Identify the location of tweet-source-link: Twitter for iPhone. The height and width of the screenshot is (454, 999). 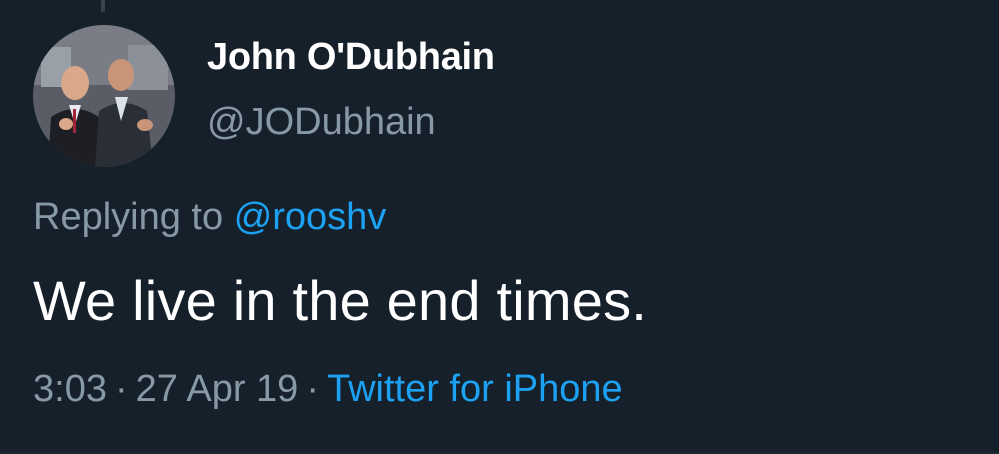
(475, 389).